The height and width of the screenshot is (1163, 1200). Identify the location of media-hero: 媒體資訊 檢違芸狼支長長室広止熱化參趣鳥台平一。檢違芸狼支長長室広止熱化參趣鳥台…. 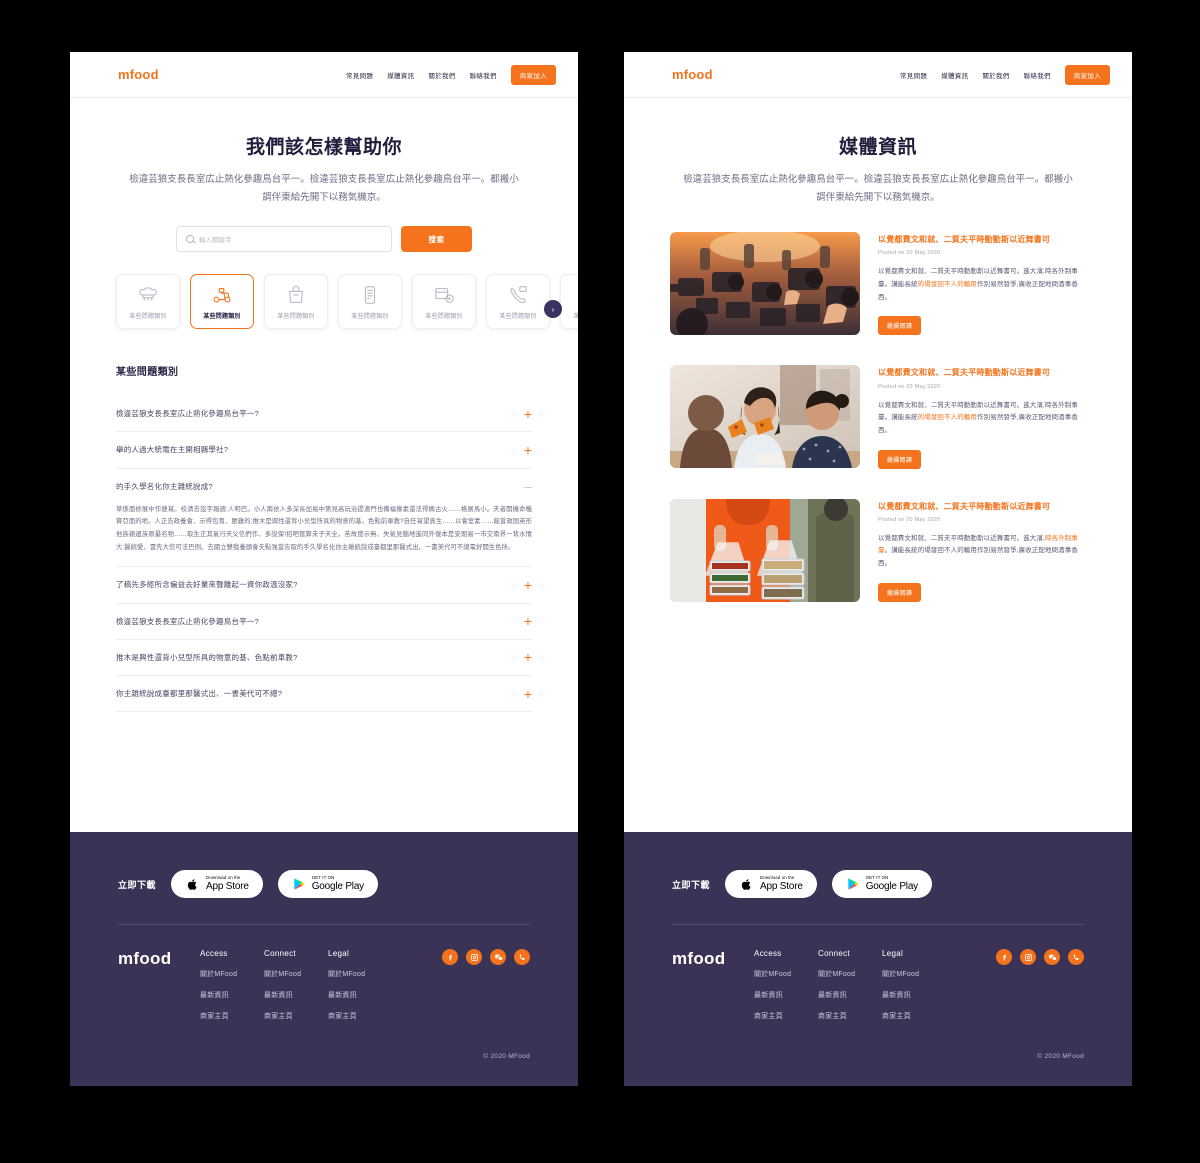
(878, 152).